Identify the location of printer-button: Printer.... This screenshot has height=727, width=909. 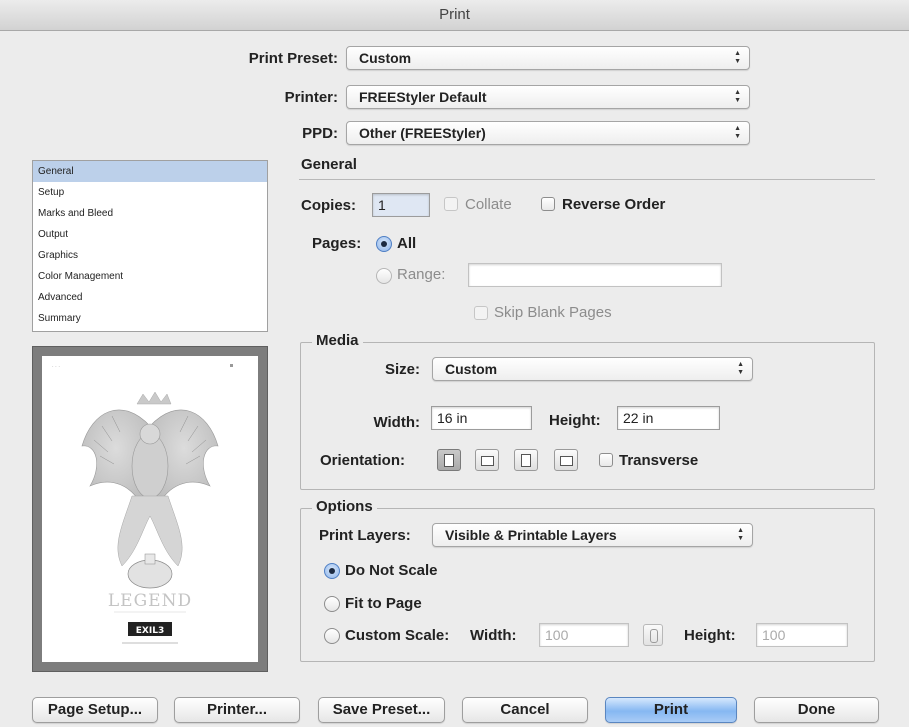
(237, 710).